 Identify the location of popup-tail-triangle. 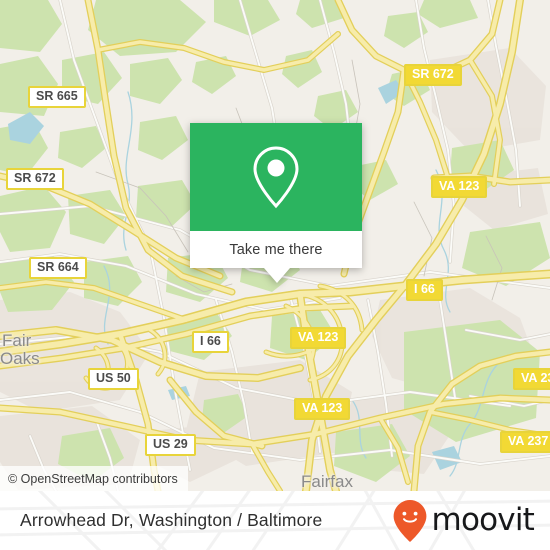
(277, 275).